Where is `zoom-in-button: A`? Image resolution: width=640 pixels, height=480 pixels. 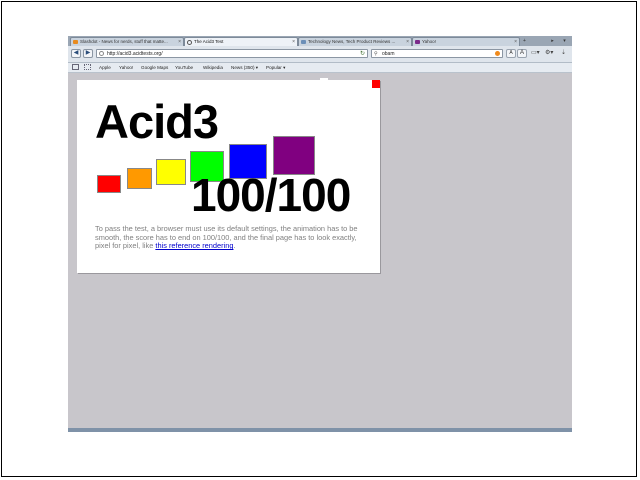
zoom-in-button: A is located at coordinates (522, 53).